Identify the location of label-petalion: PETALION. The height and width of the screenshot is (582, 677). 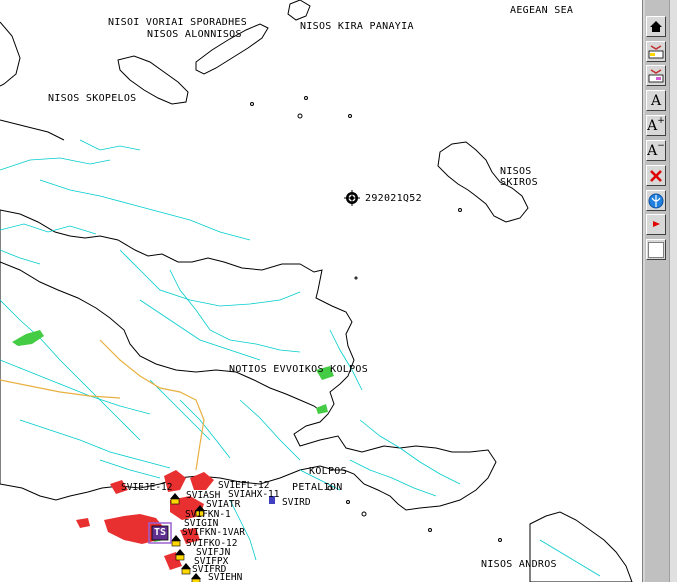
(317, 487).